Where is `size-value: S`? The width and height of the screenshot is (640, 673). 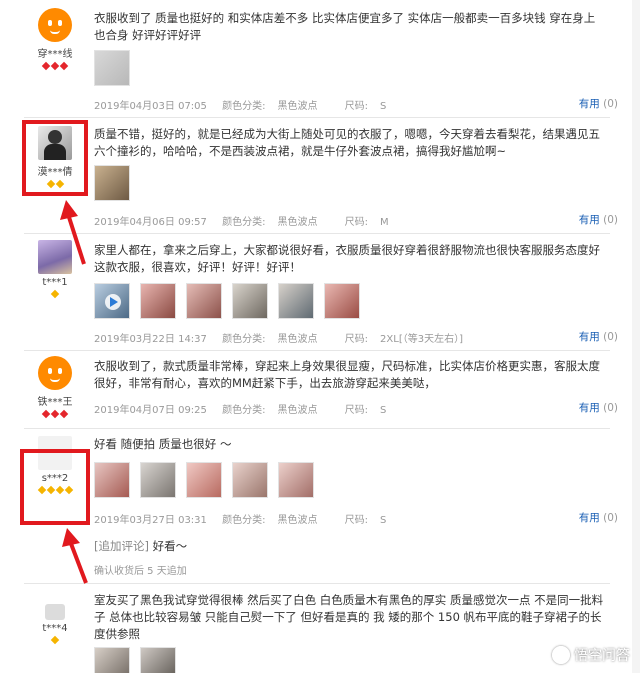 size-value: S is located at coordinates (383, 106).